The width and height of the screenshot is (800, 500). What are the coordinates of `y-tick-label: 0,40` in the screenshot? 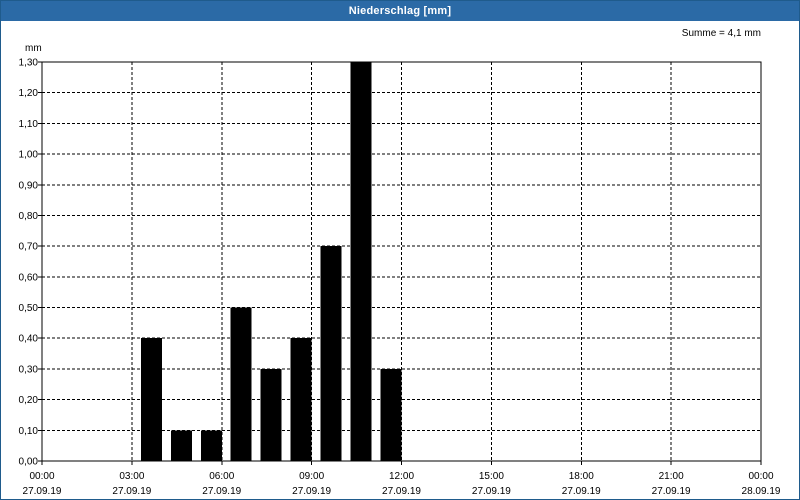 It's located at (29, 339).